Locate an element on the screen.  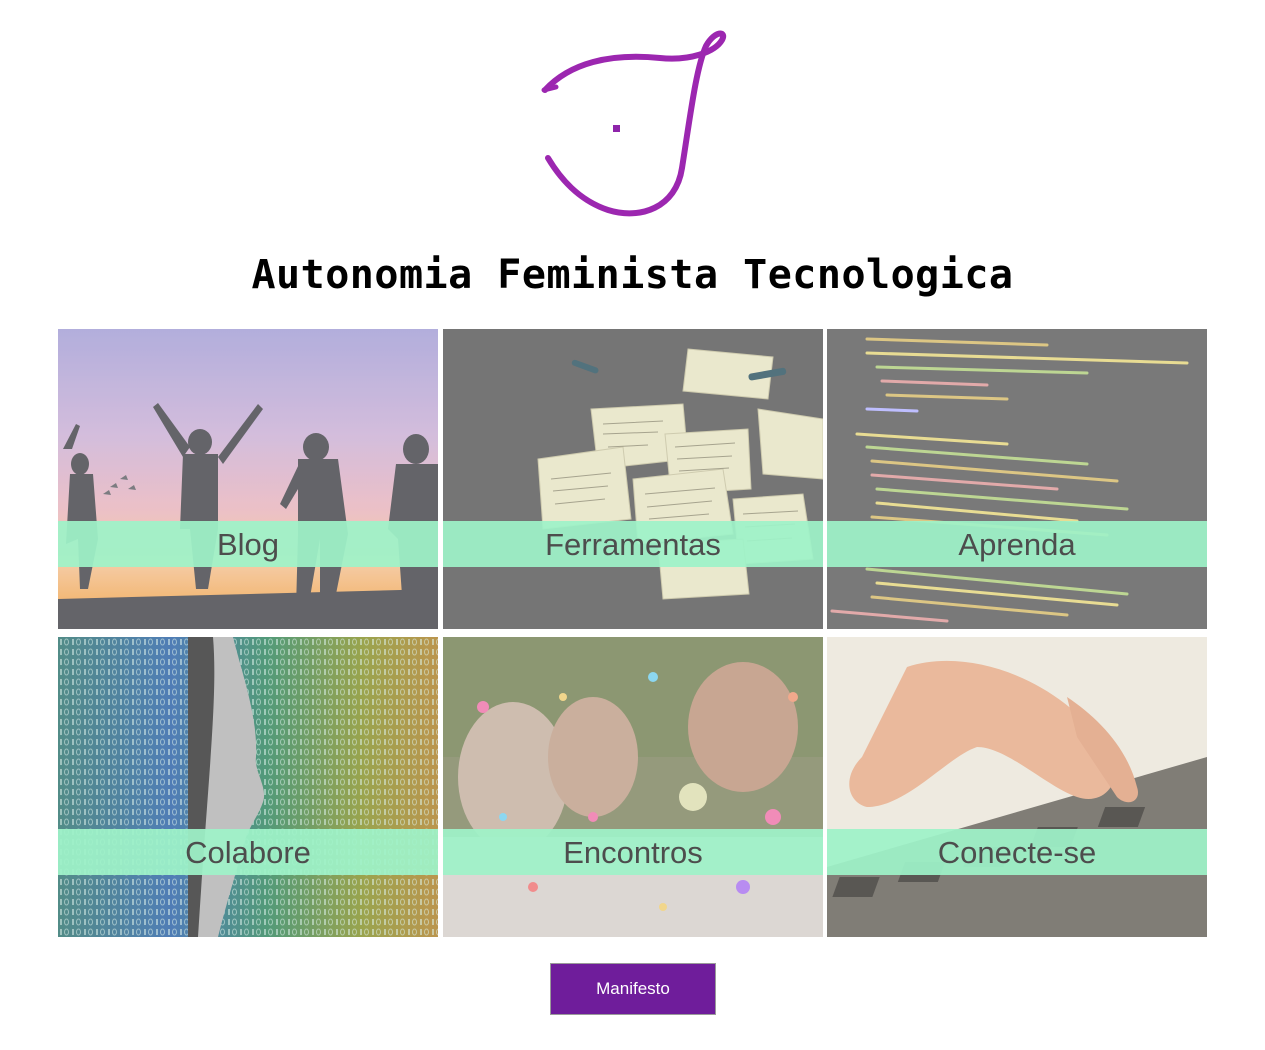
site-title: Autonomia Feminista Tecnologica is located at coordinates (632, 275).